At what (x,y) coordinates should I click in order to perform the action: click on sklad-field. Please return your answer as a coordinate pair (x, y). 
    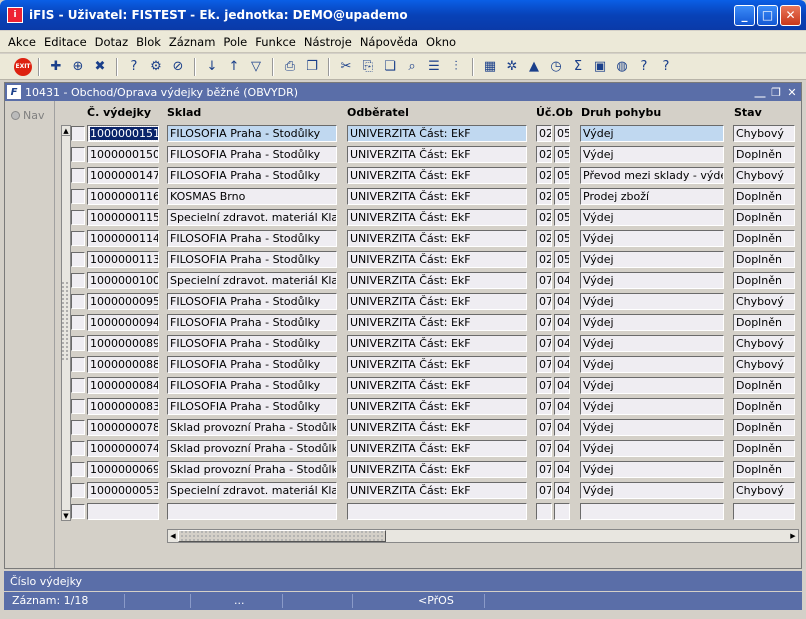
    Looking at the image, I should click on (252, 511).